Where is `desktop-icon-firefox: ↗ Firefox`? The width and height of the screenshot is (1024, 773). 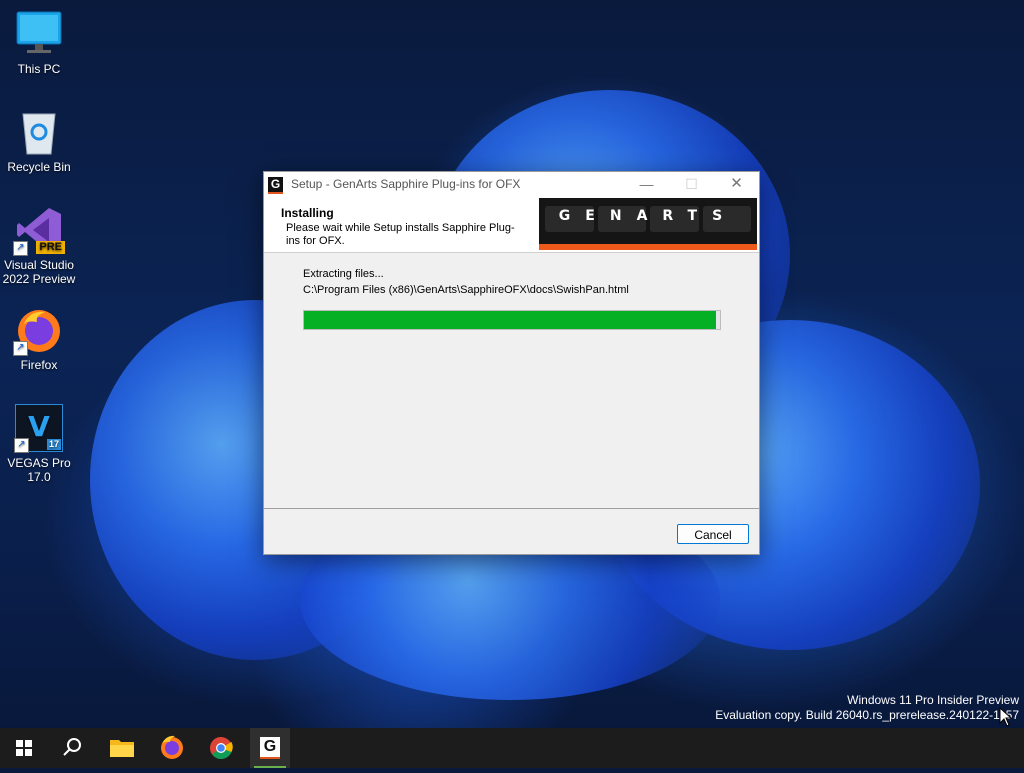 desktop-icon-firefox: ↗ Firefox is located at coordinates (39, 339).